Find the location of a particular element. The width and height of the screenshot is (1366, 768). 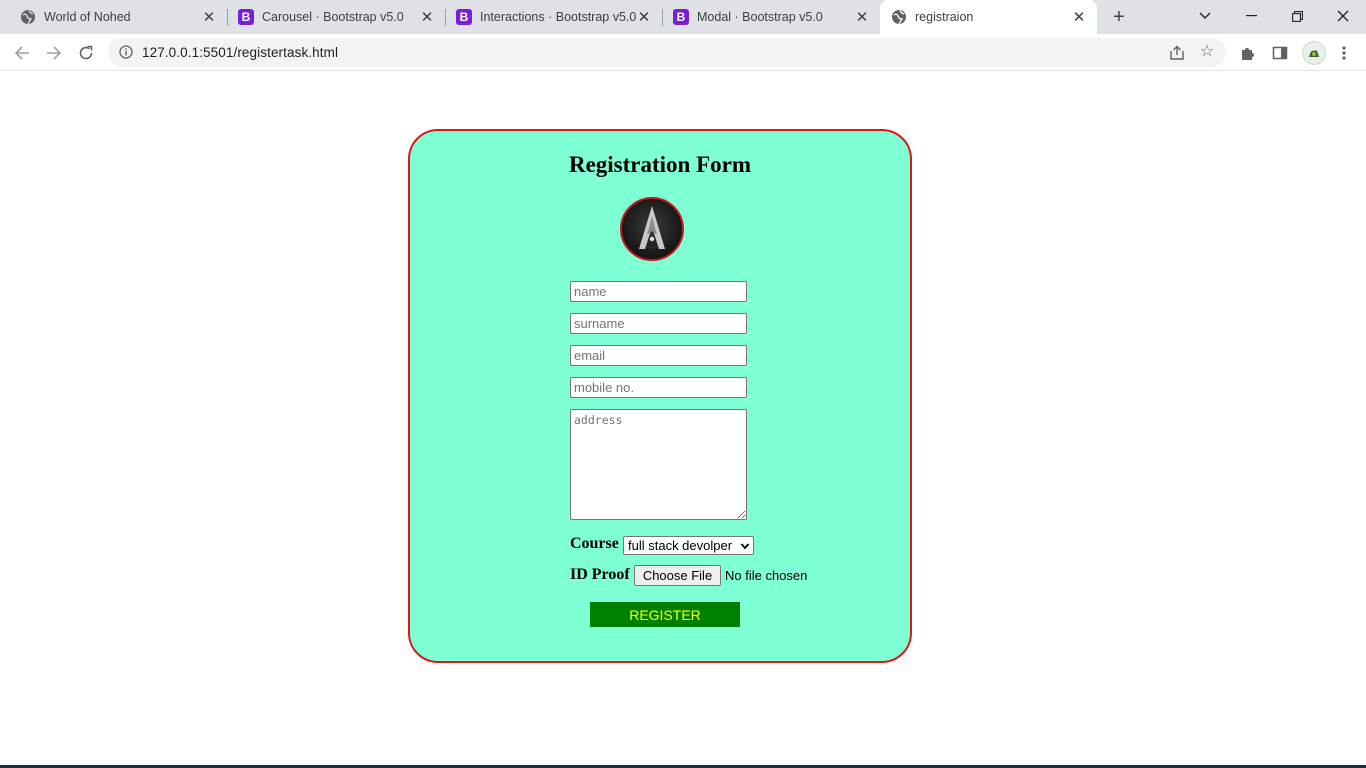

tab-title: Carousel · Bootstrap v5.0 is located at coordinates (333, 17).